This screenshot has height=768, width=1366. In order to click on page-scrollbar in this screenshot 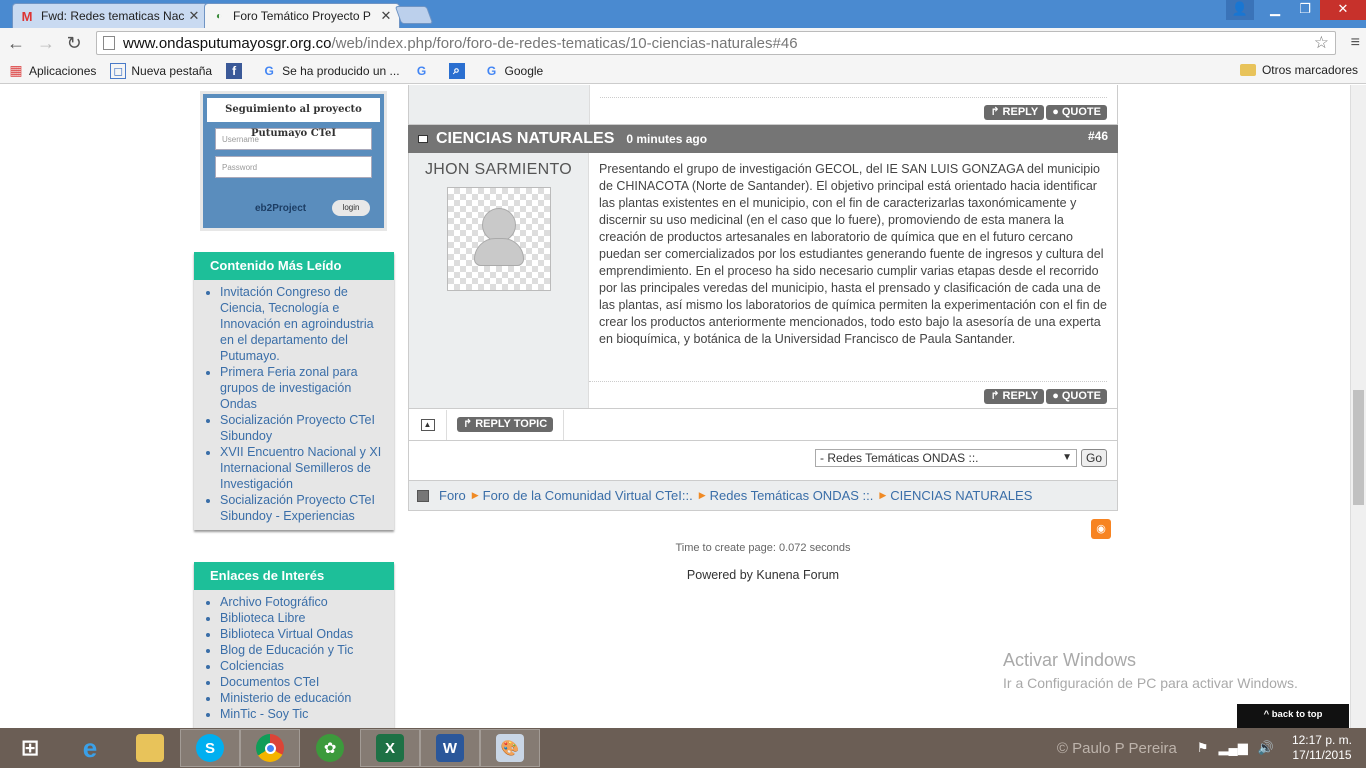, I will do `click(1358, 406)`.